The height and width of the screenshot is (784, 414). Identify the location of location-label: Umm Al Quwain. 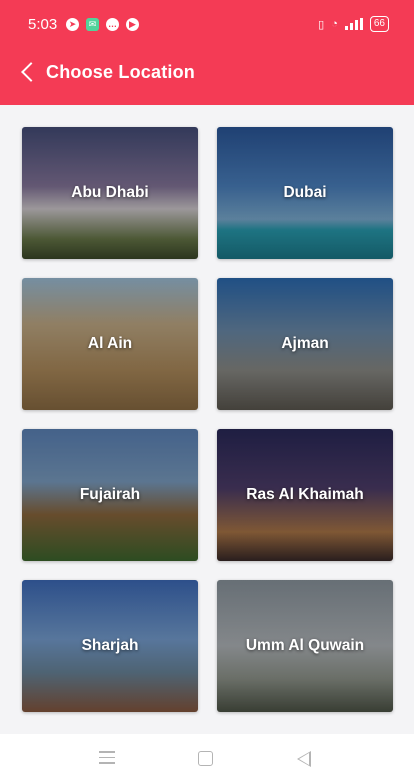
(305, 645).